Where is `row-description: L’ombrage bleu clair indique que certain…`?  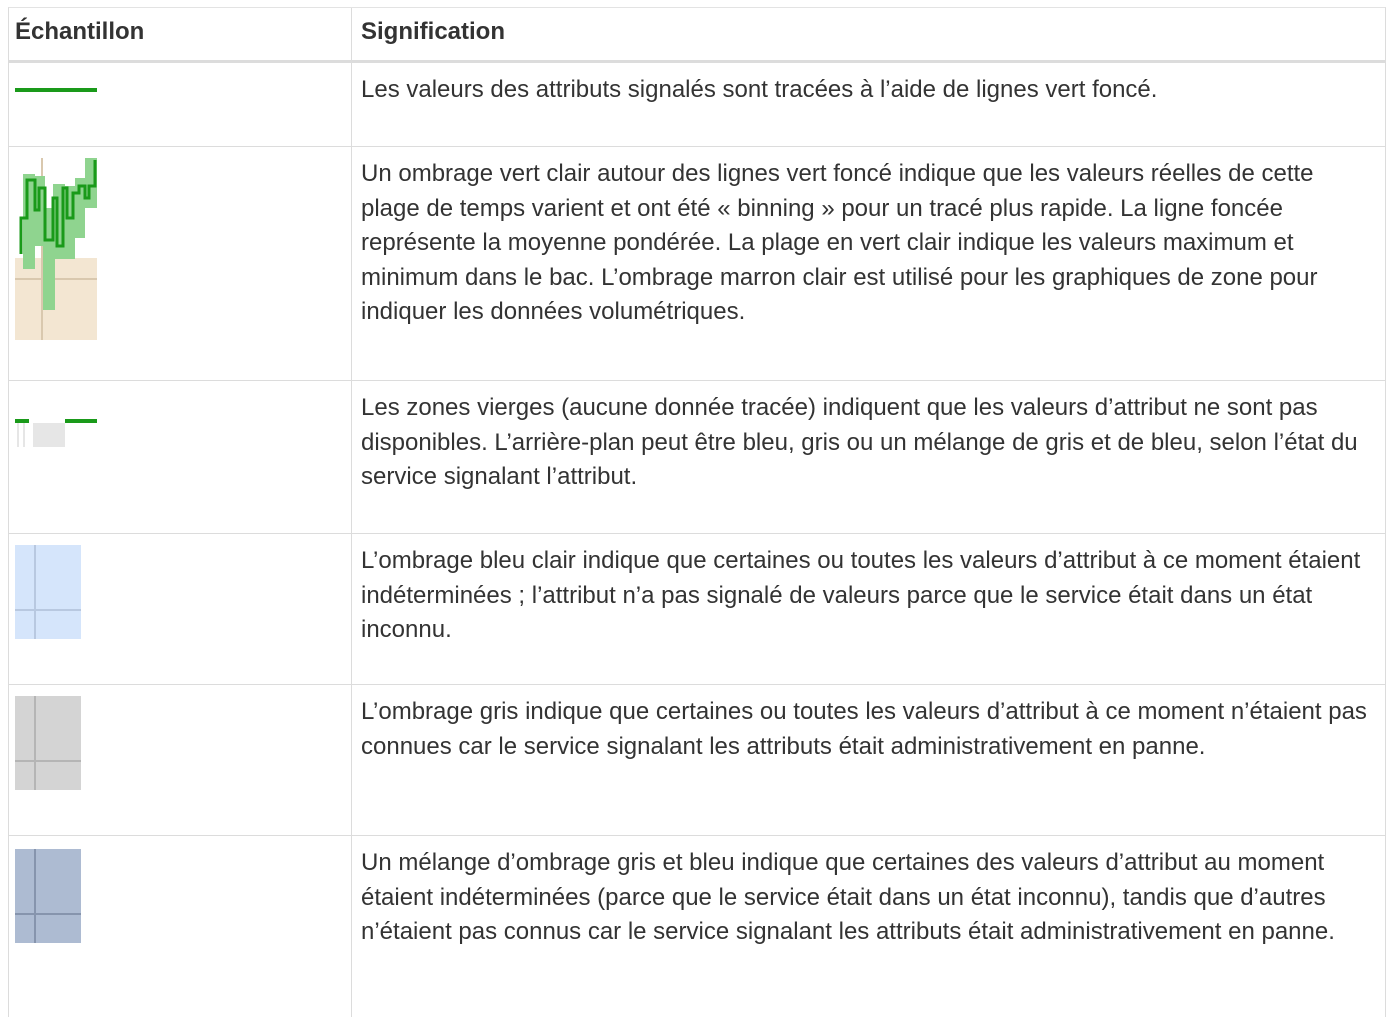 row-description: L’ombrage bleu clair indique que certain… is located at coordinates (861, 595).